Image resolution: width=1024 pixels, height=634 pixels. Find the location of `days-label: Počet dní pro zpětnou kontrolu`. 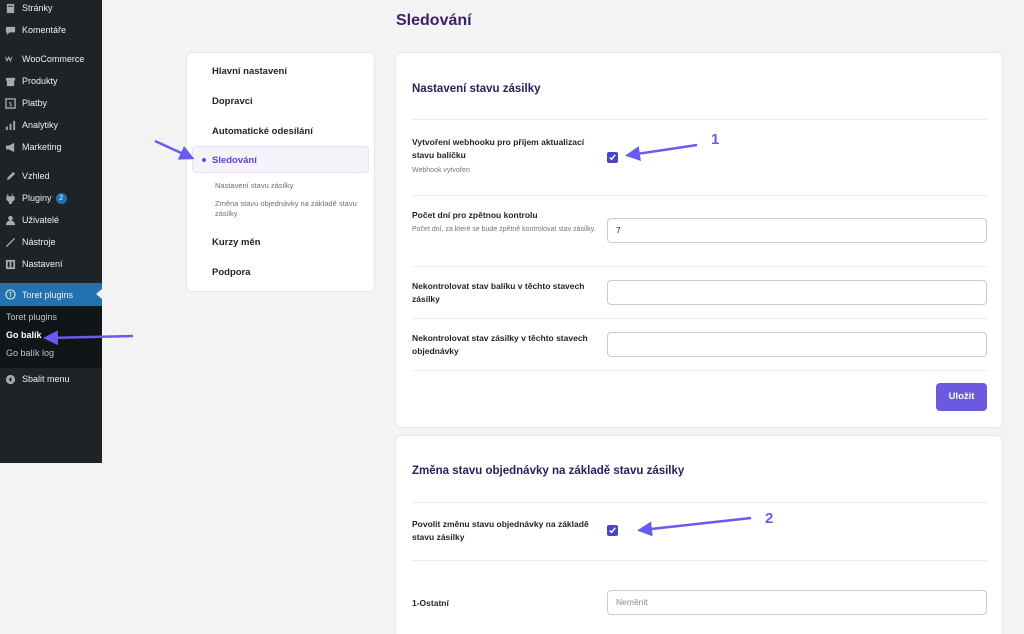

days-label: Počet dní pro zpětnou kontrolu is located at coordinates (475, 215).